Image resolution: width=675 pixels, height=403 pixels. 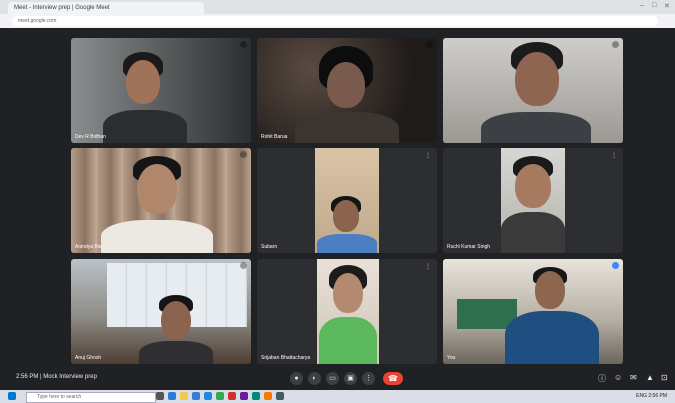 I want to click on minimize-icon: –, so click(x=642, y=5).